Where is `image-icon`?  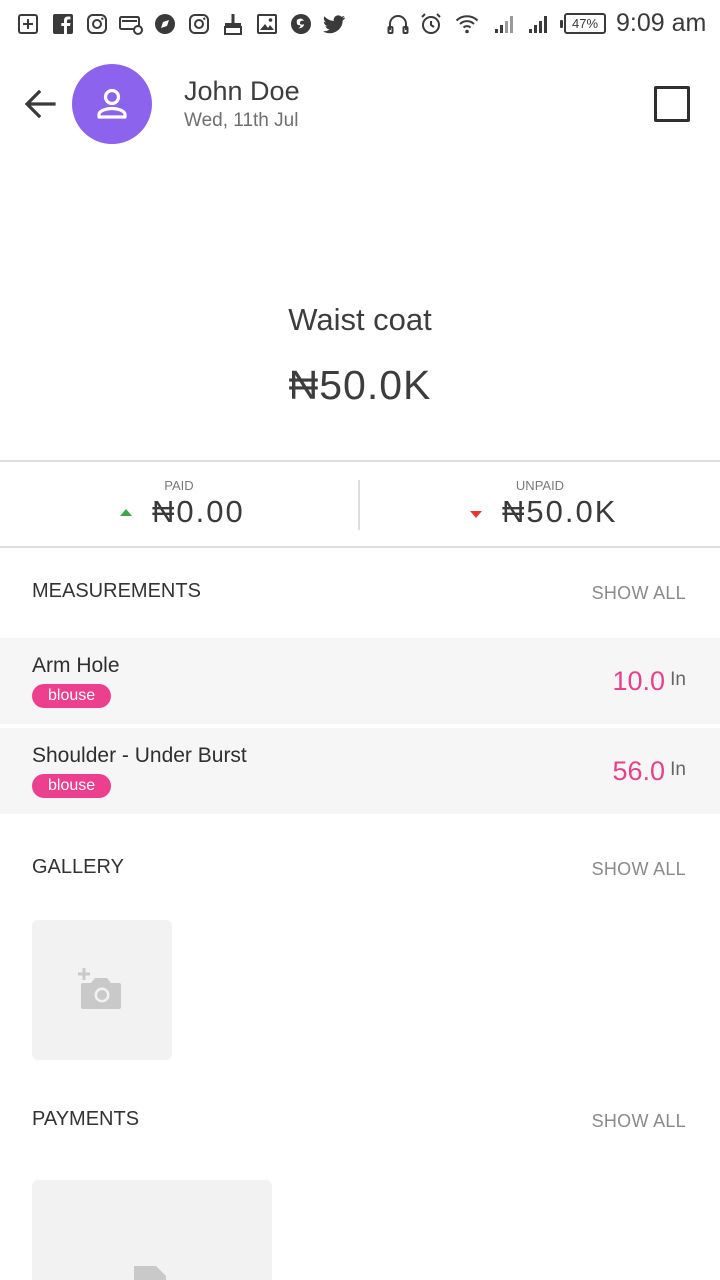 image-icon is located at coordinates (267, 24).